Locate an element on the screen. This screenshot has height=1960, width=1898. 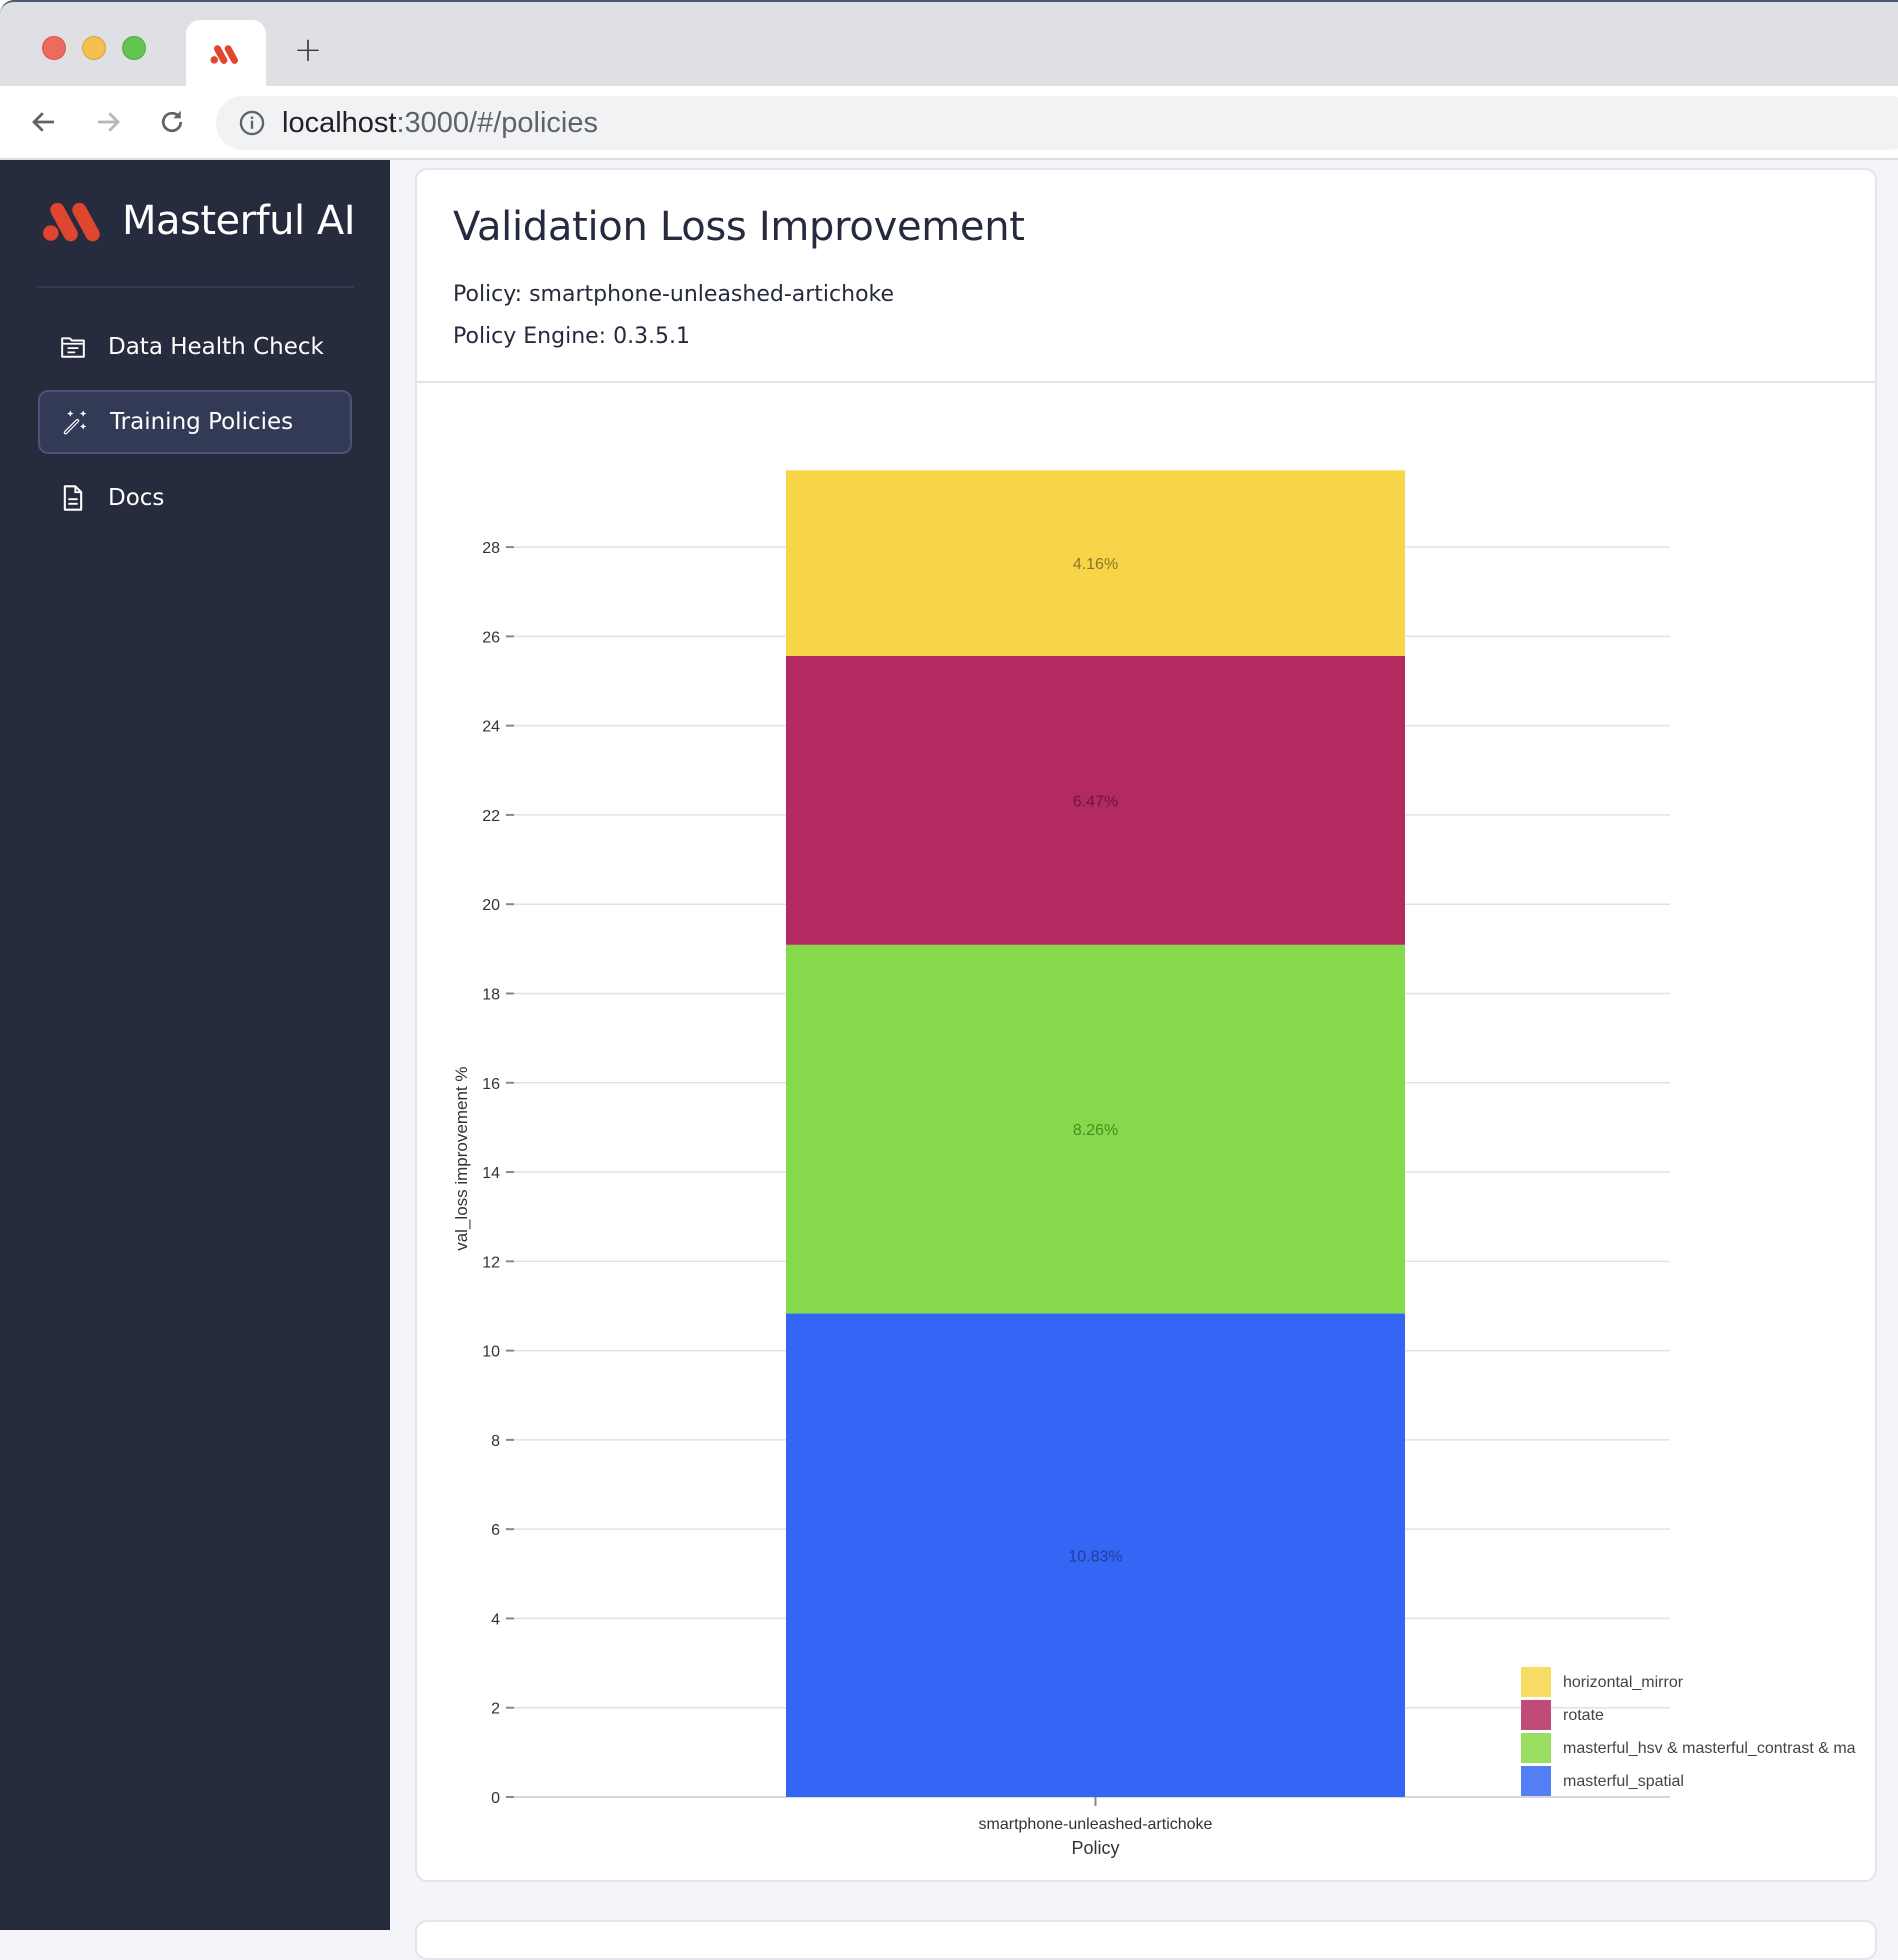
legend-label: masterful_spatial is located at coordinates (1623, 1781).